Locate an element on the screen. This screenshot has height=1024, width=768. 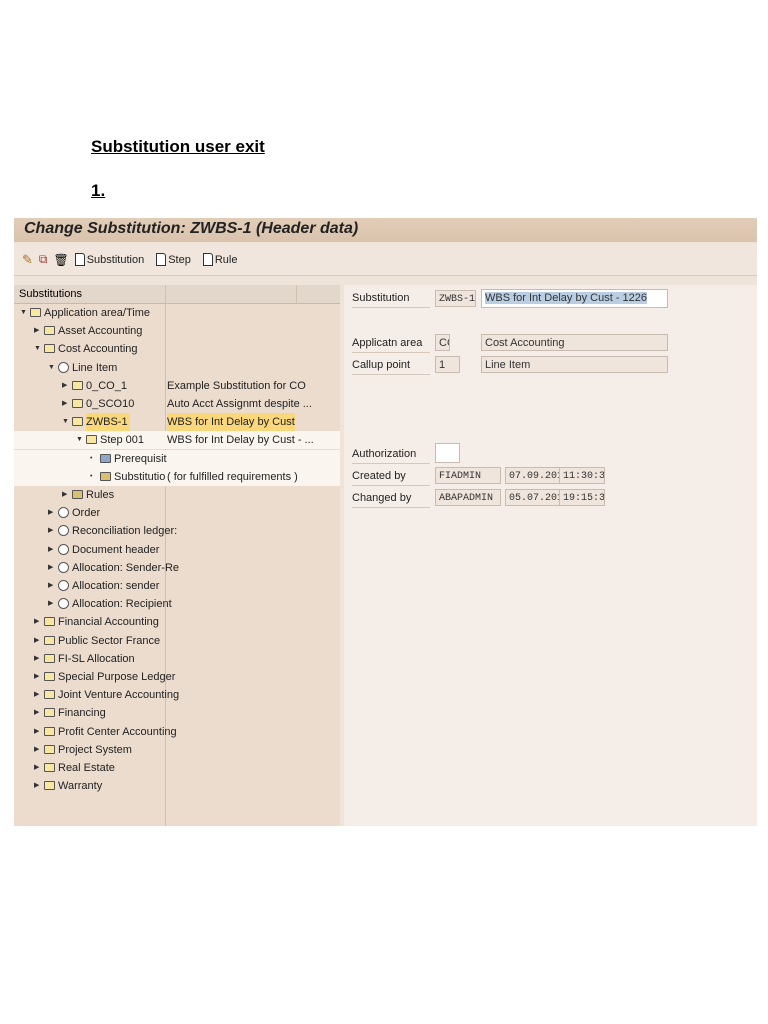
tree-row: ▶ 0_CO_1 Example Substitution for CO is located at coordinates (177, 386).